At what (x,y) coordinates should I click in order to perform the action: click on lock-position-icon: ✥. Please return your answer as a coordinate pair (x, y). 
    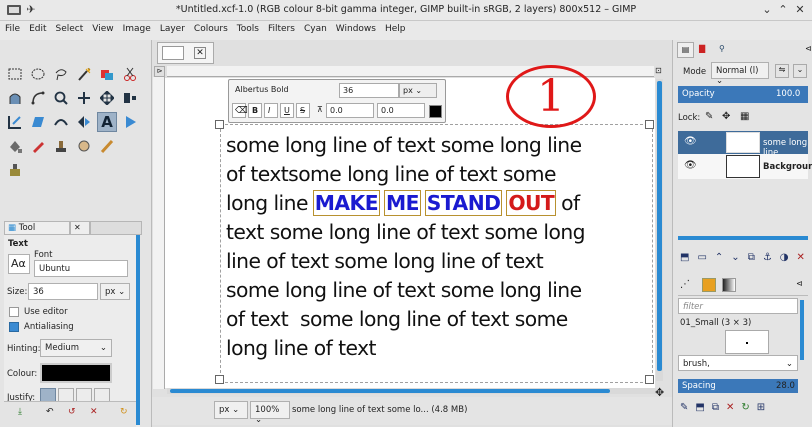
    Looking at the image, I should click on (726, 116).